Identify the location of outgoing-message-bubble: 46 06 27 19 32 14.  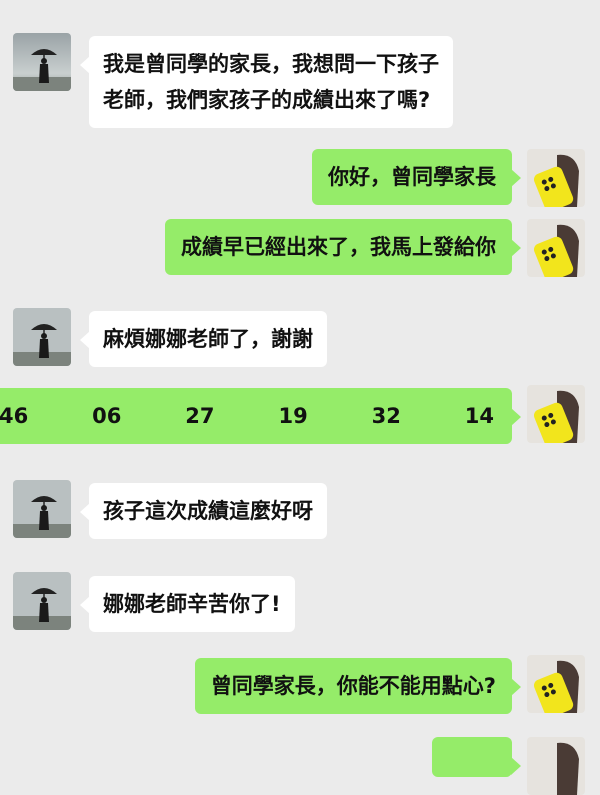
(261, 416).